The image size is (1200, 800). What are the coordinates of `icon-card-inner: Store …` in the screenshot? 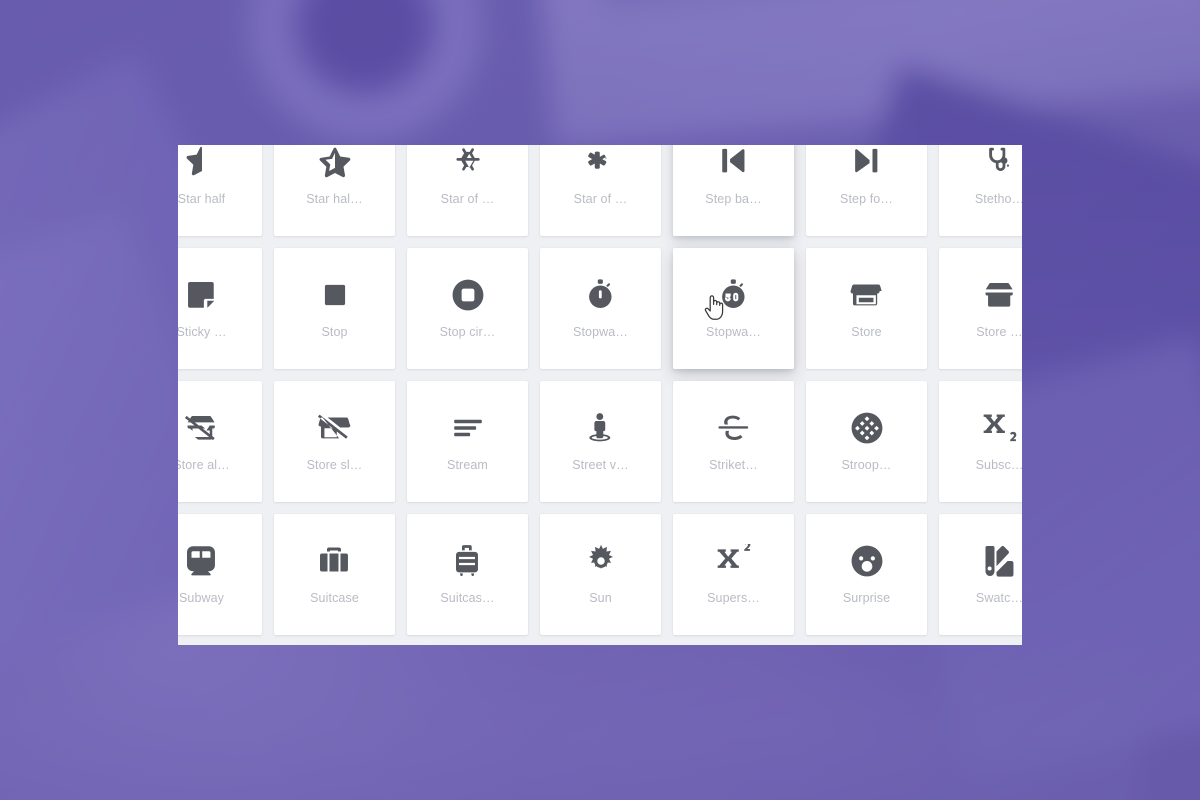 It's located at (980, 308).